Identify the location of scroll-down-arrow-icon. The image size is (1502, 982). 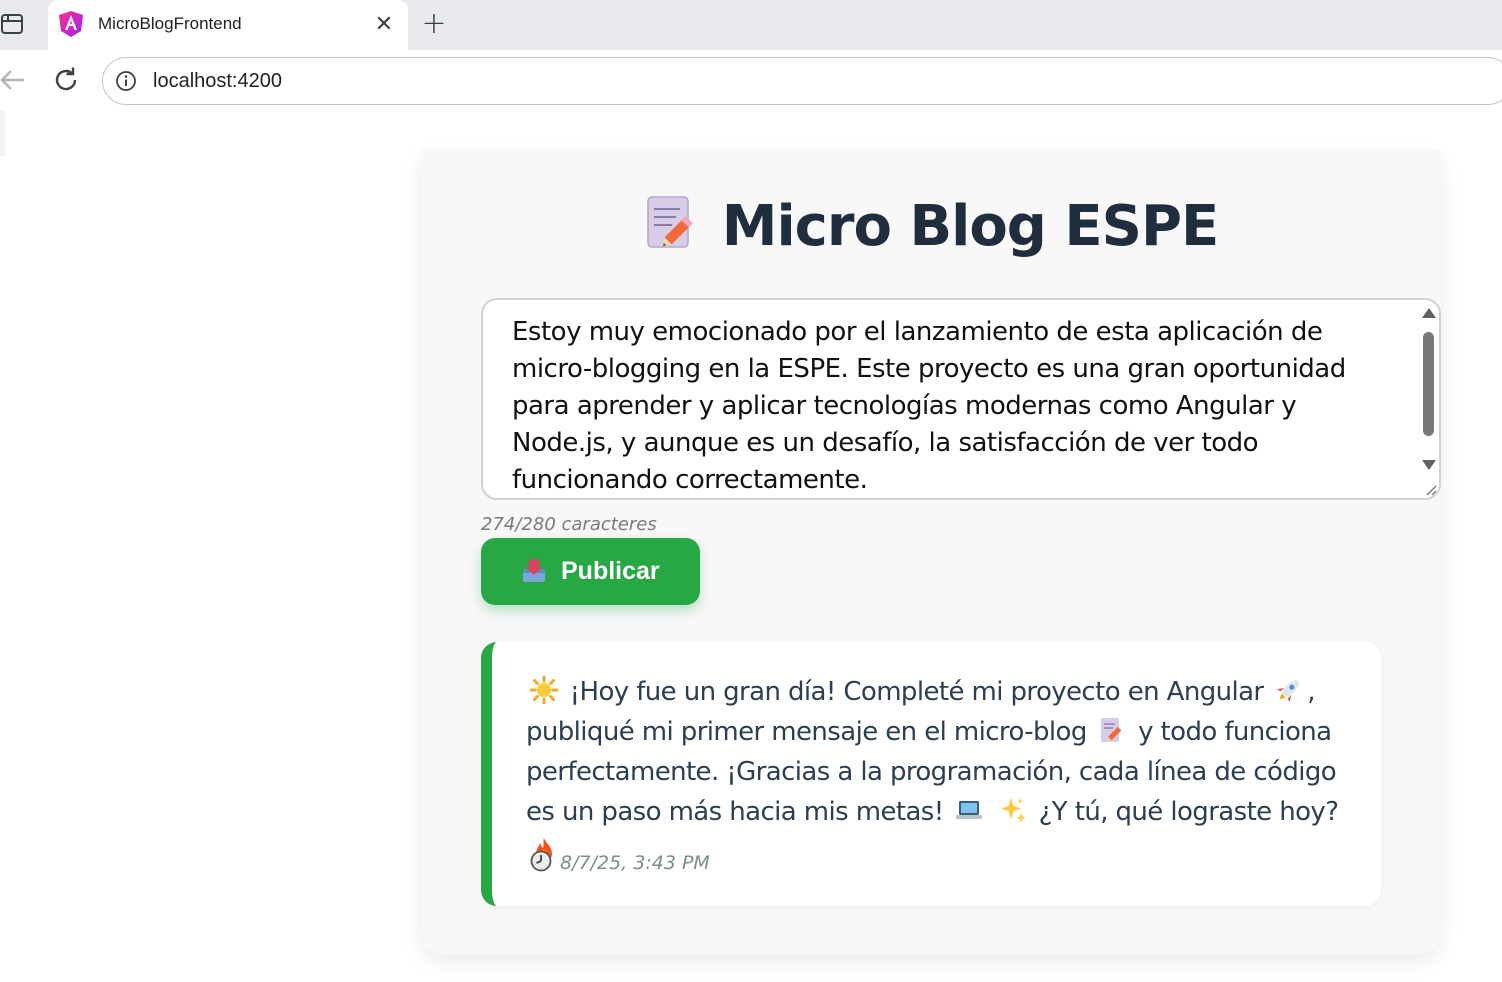
(1429, 465).